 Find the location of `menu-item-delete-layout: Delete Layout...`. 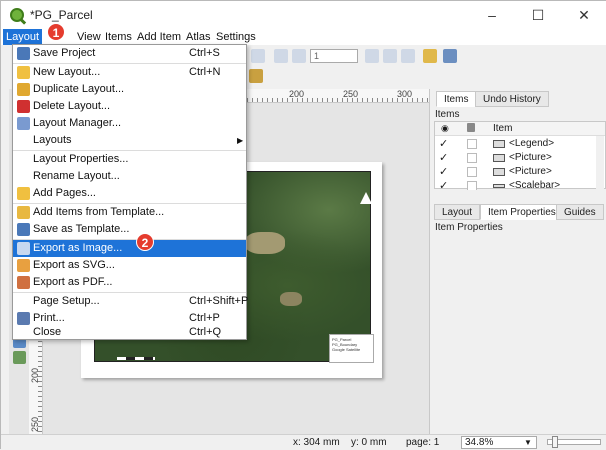

menu-item-delete-layout: Delete Layout... is located at coordinates (129, 106).